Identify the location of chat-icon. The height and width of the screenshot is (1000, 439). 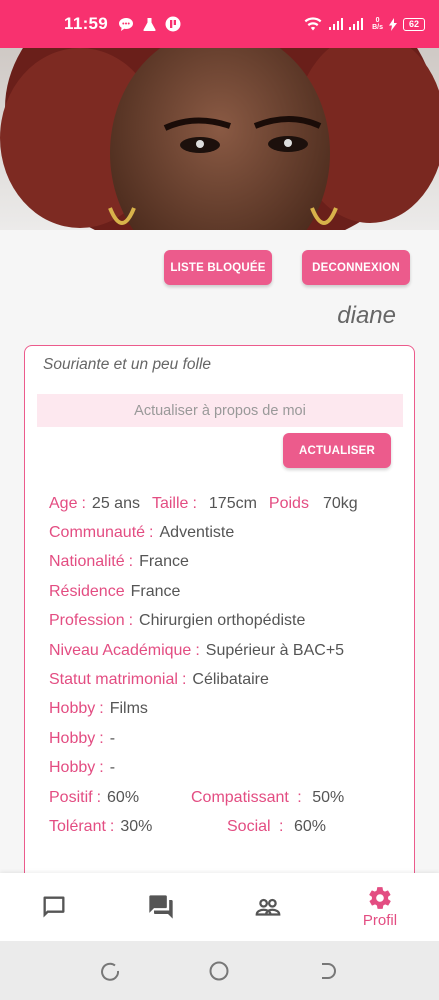
(54, 907).